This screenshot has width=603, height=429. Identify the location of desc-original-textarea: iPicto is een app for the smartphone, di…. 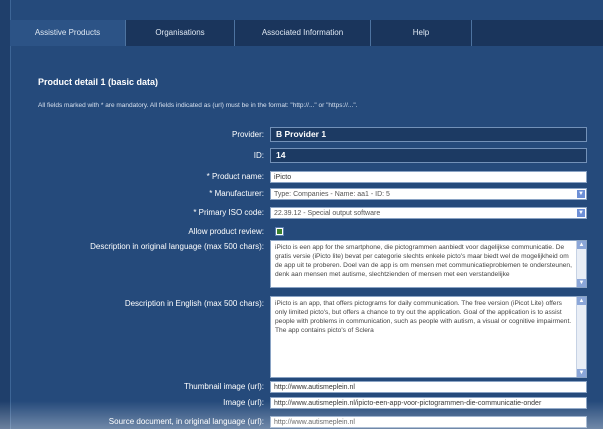
(428, 264).